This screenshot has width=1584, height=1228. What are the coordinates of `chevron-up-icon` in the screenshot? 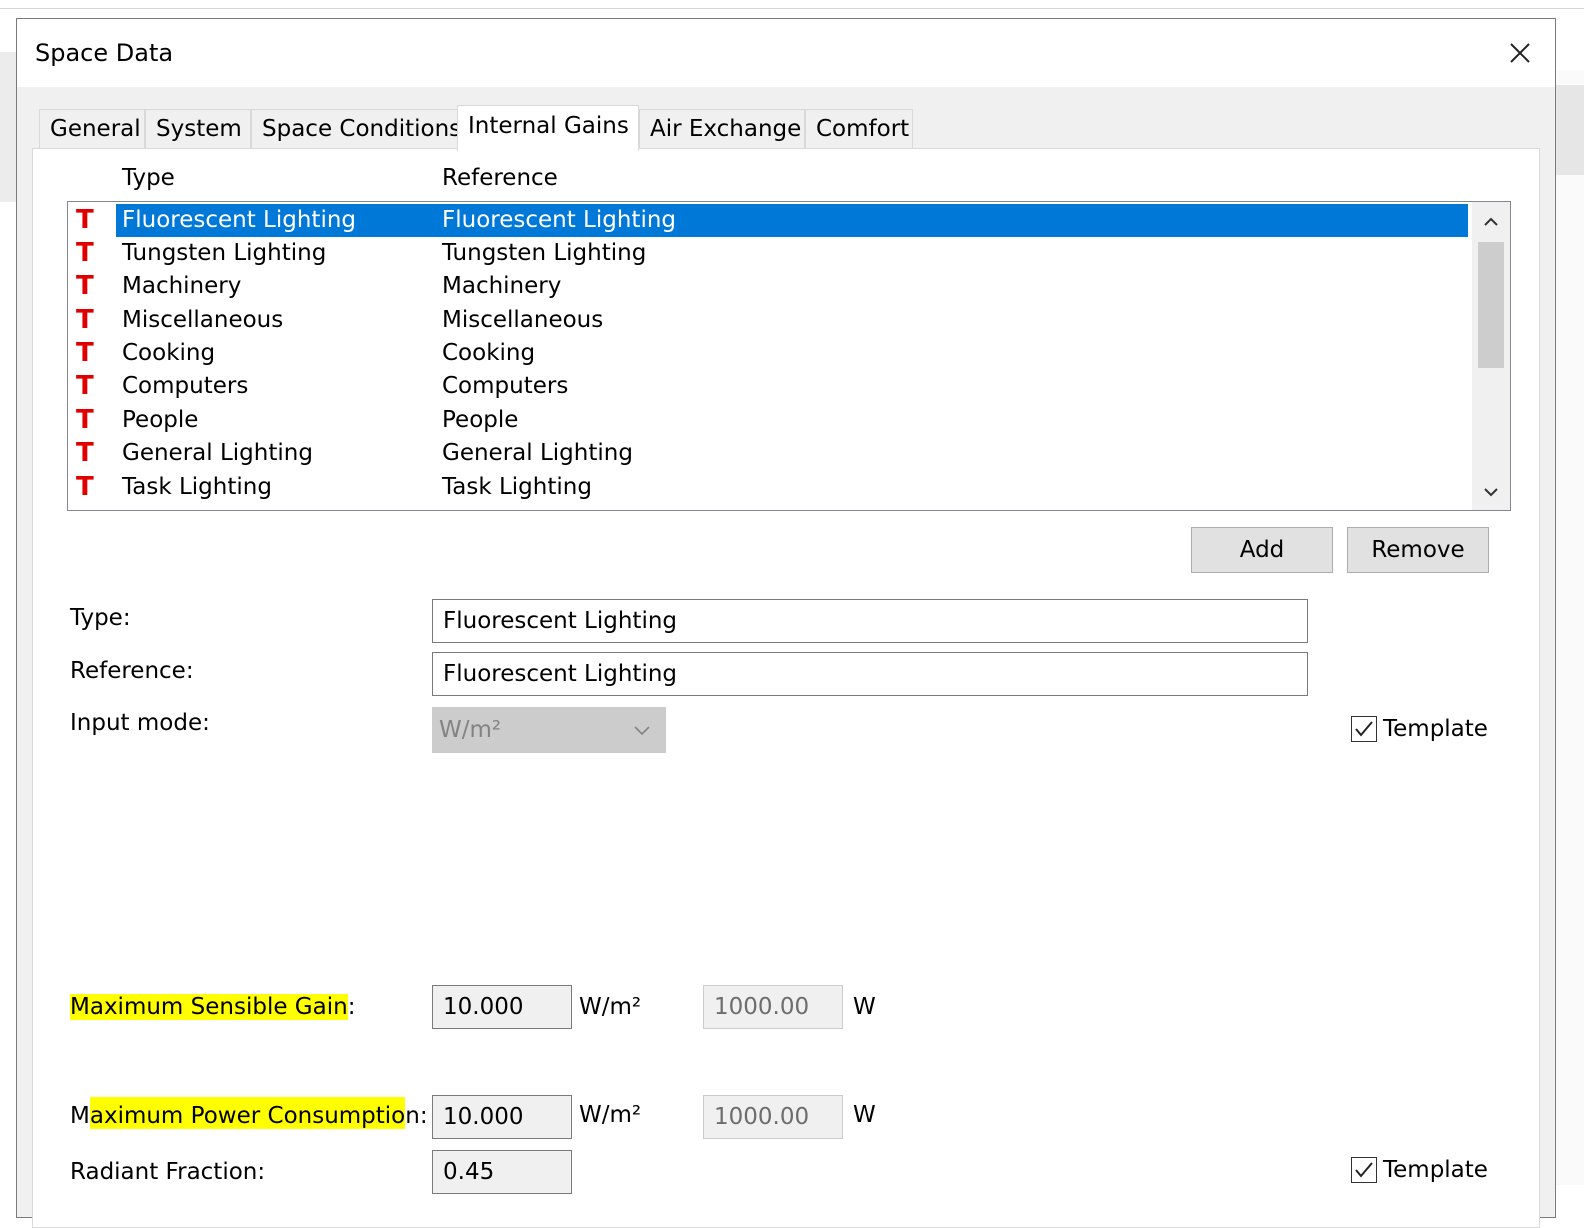 It's located at (1491, 221).